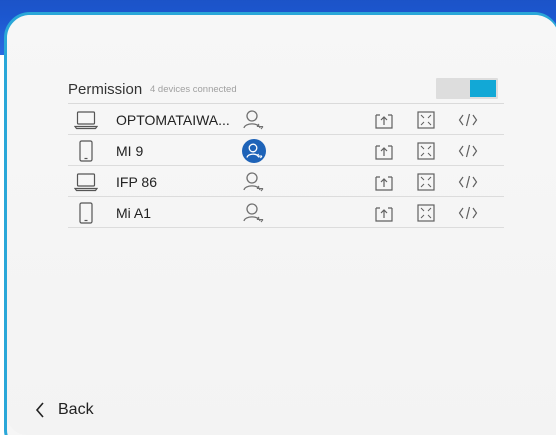 The image size is (556, 435). I want to click on permission-toggle, so click(467, 88).